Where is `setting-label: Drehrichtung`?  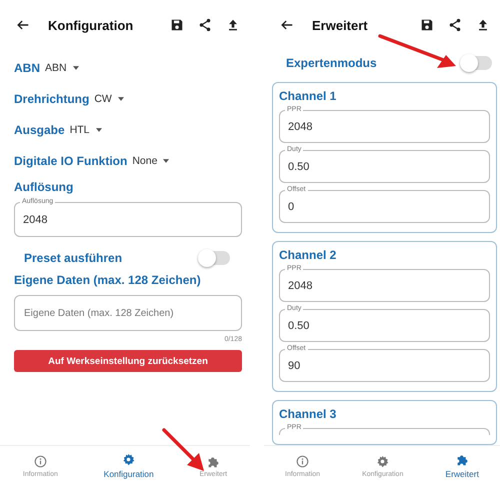
setting-label: Drehrichtung is located at coordinates (52, 99).